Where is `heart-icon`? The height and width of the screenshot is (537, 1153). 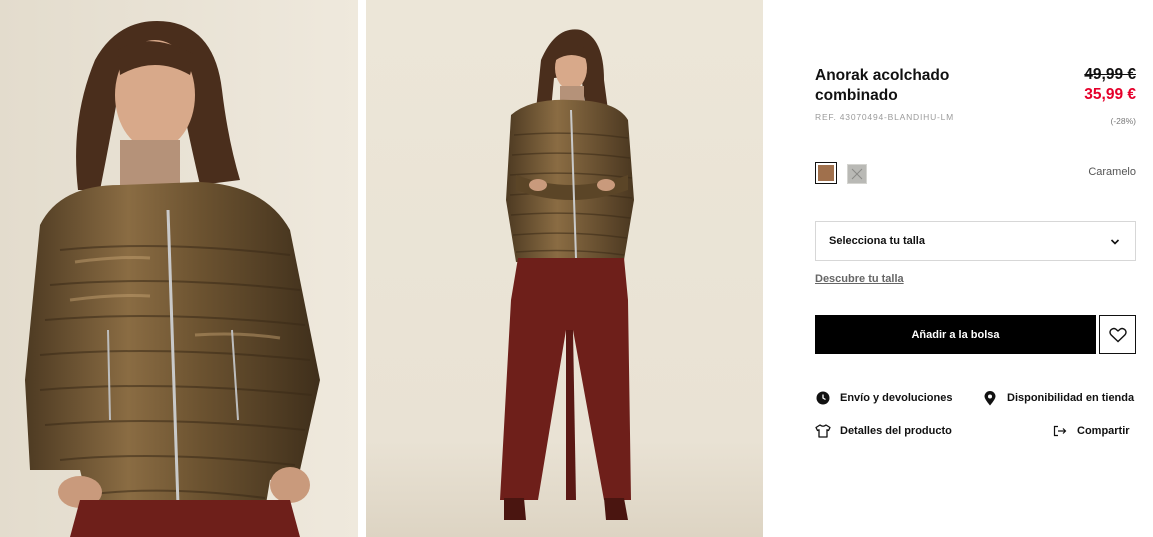
heart-icon is located at coordinates (1117, 334).